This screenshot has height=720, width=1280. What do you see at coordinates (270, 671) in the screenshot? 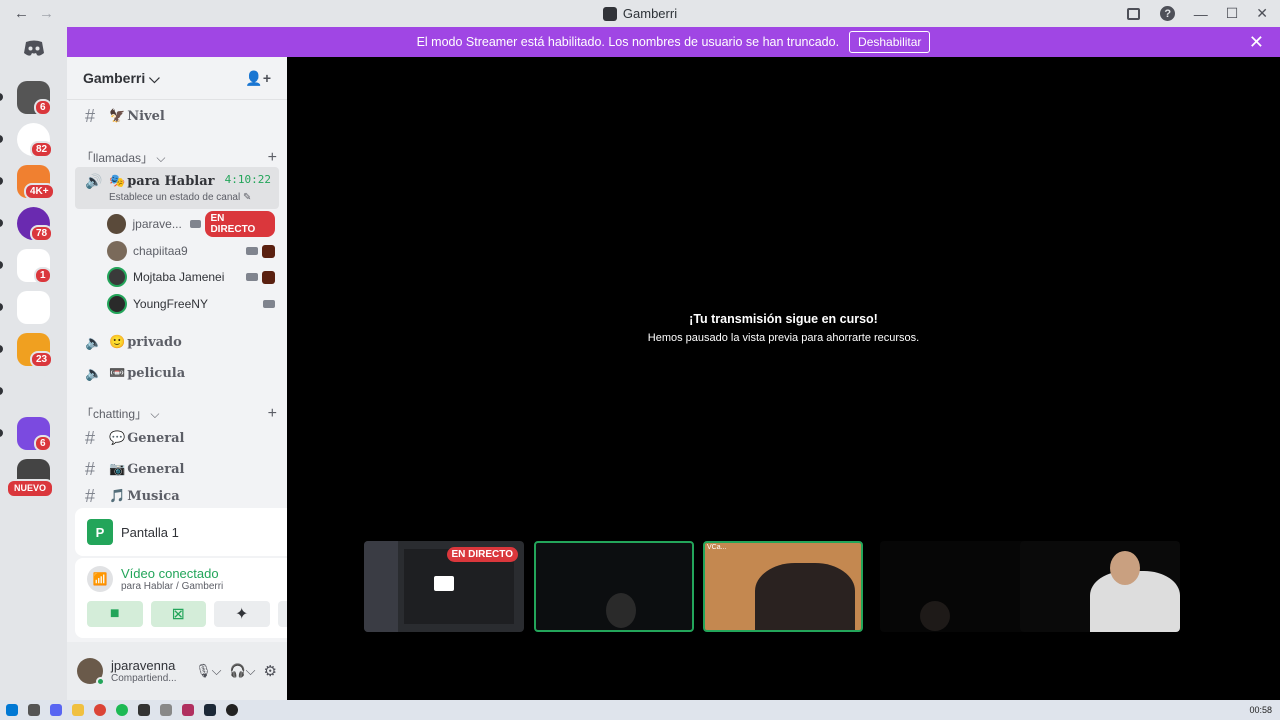
I see `settings-gear-icon: ⚙` at bounding box center [270, 671].